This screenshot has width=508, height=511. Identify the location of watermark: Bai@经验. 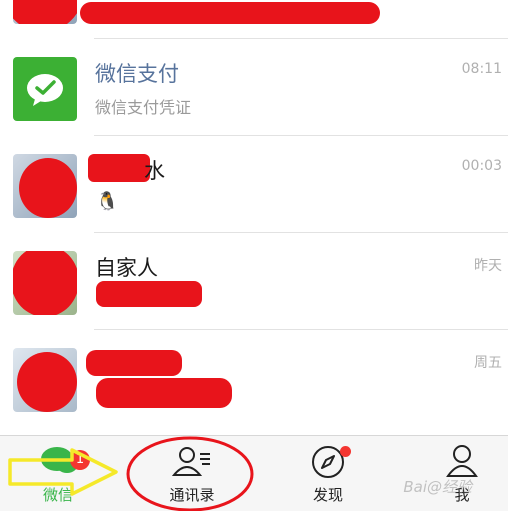
(437, 487).